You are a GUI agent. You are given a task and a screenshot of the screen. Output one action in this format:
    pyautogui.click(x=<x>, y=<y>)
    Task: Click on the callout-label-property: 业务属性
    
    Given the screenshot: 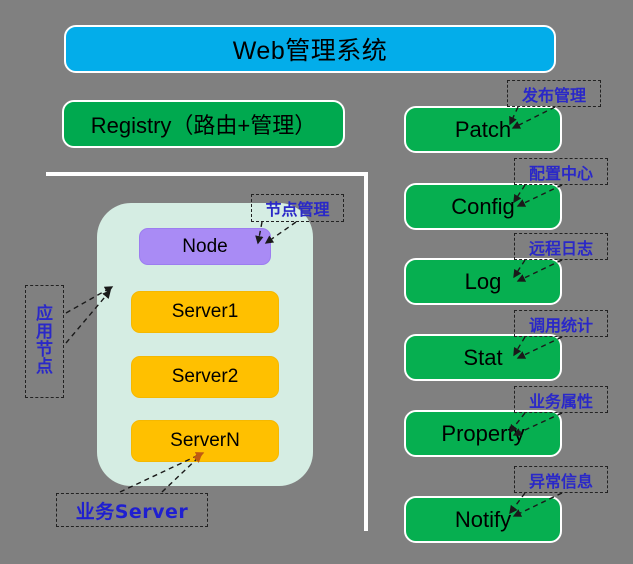 What is the action you would take?
    pyautogui.click(x=560, y=401)
    